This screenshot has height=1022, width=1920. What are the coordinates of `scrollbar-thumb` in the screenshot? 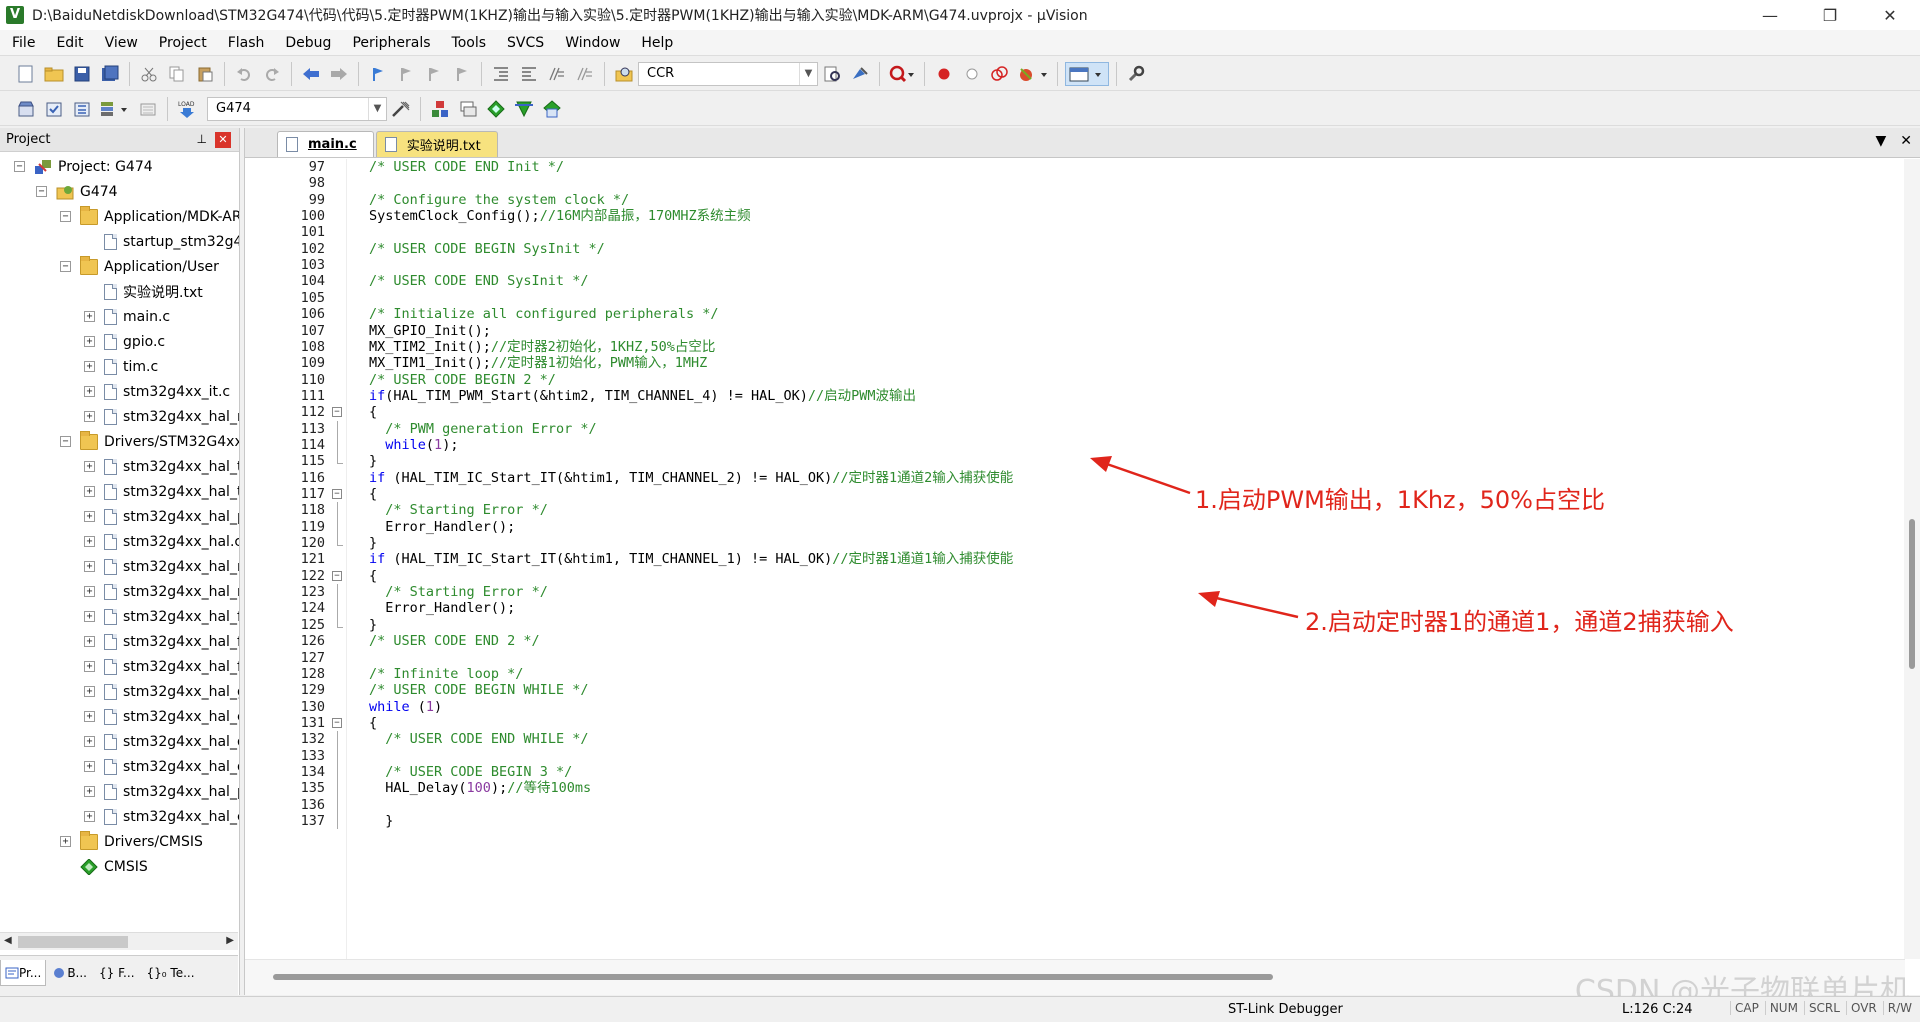 It's located at (73, 942).